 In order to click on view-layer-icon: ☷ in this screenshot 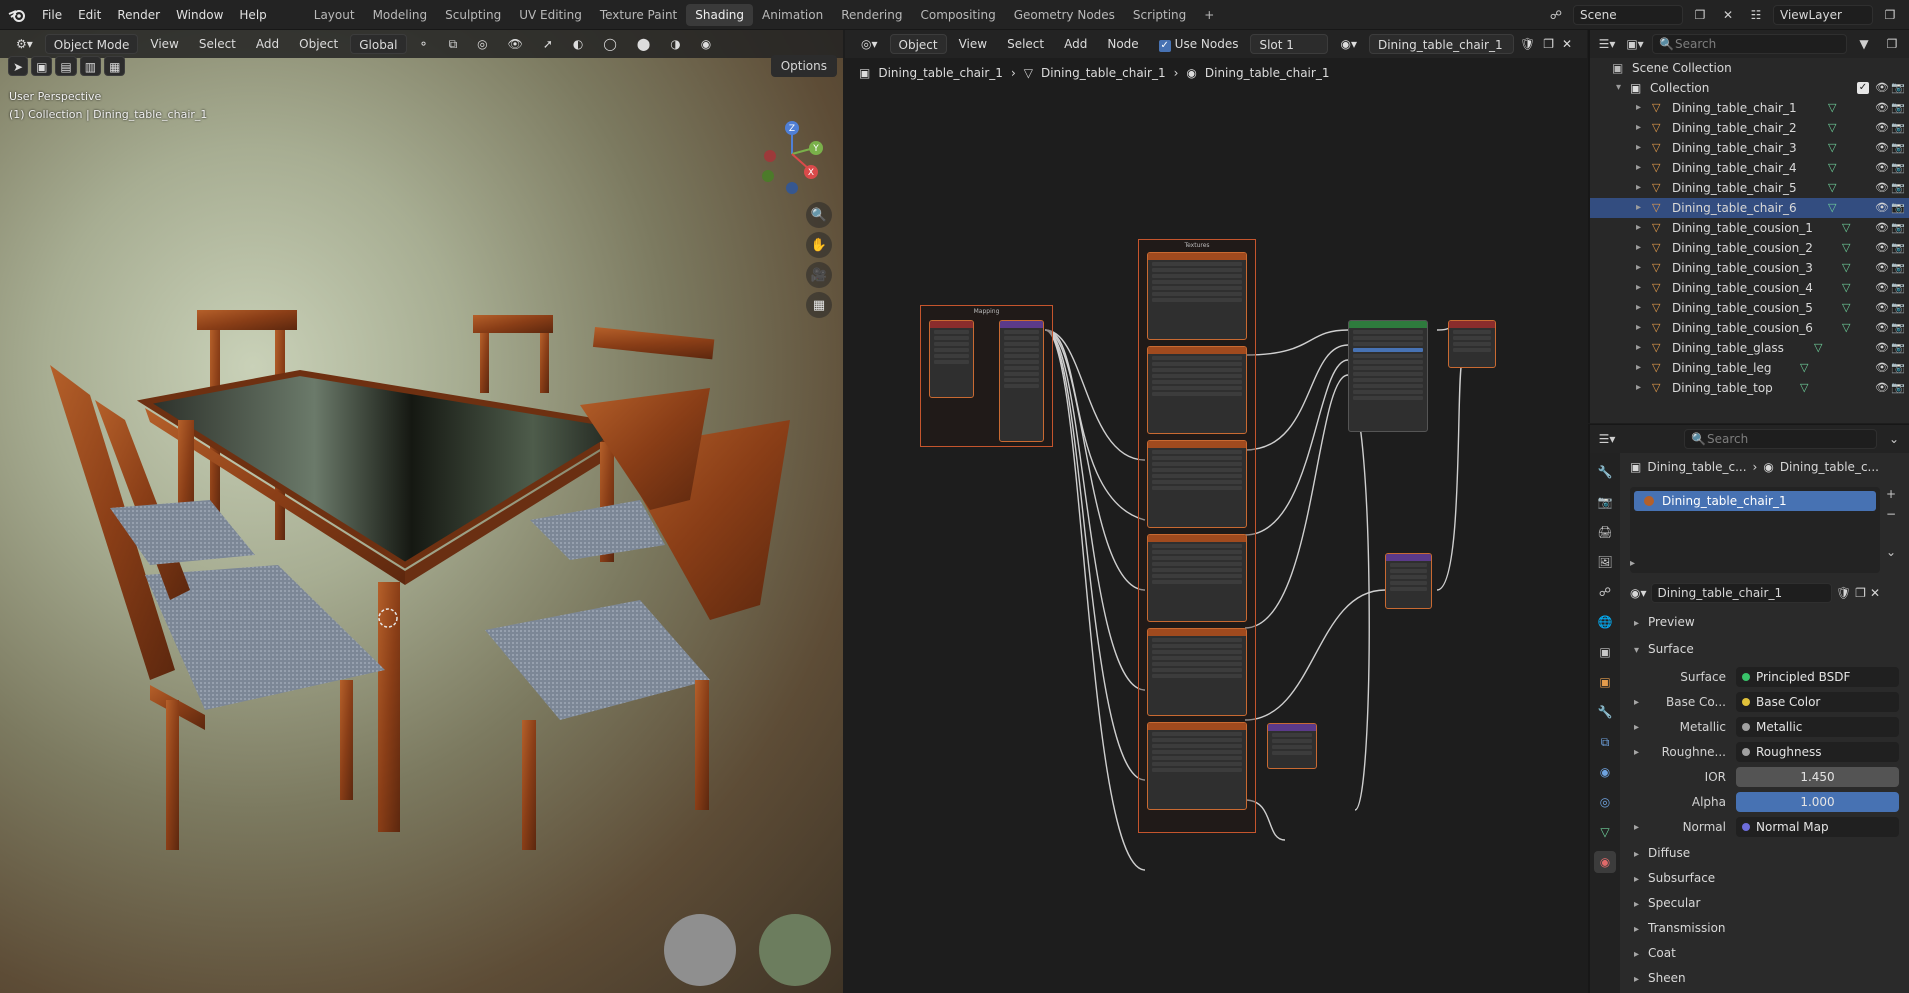, I will do `click(1756, 15)`.